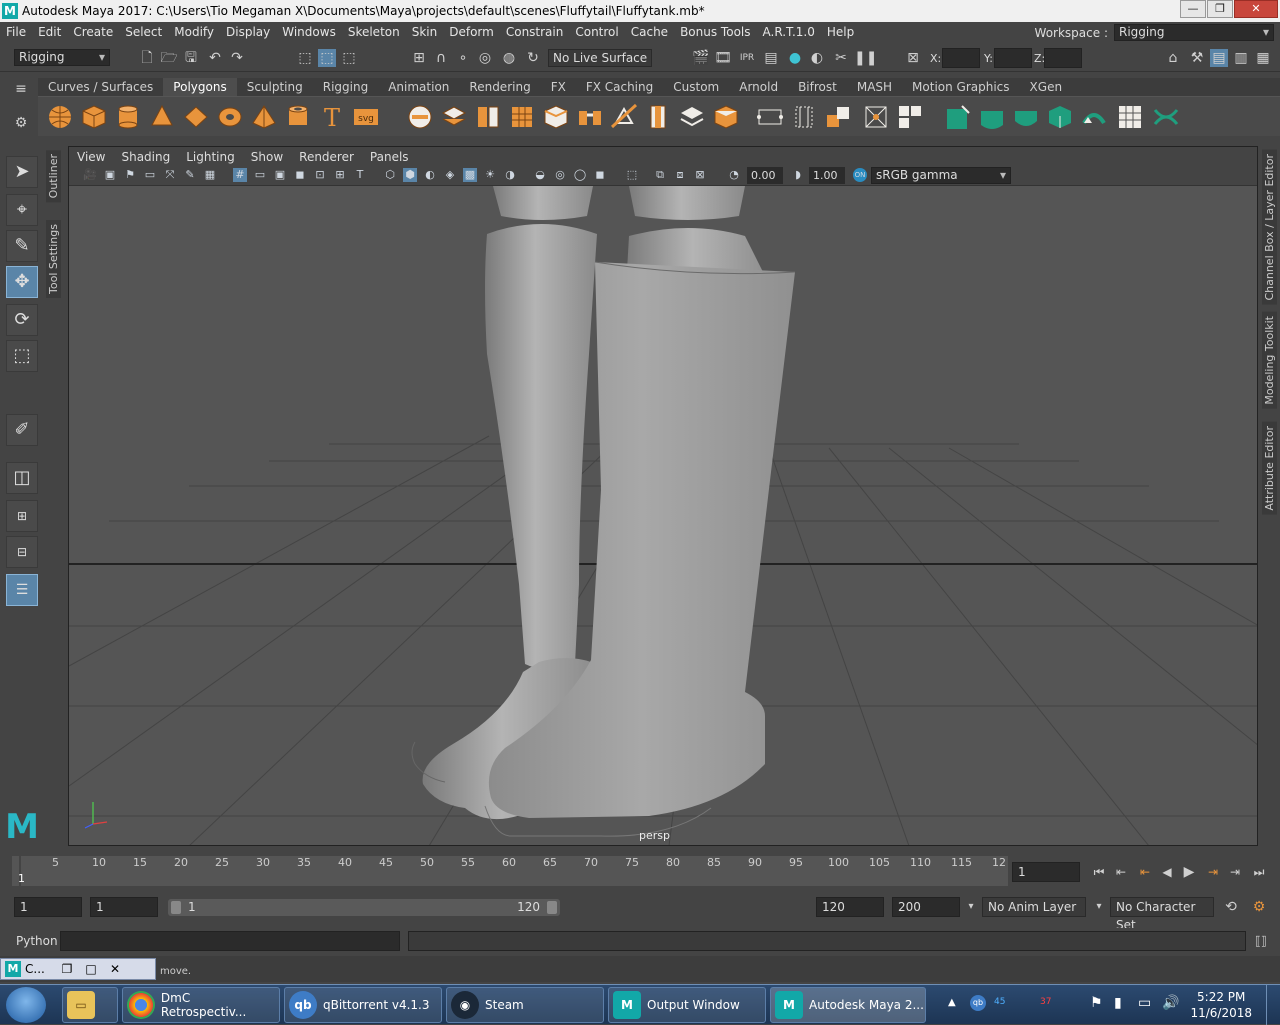 The image size is (1280, 1025). Describe the element at coordinates (22, 430) in the screenshot. I see `last-tool-icon: ✐` at that location.